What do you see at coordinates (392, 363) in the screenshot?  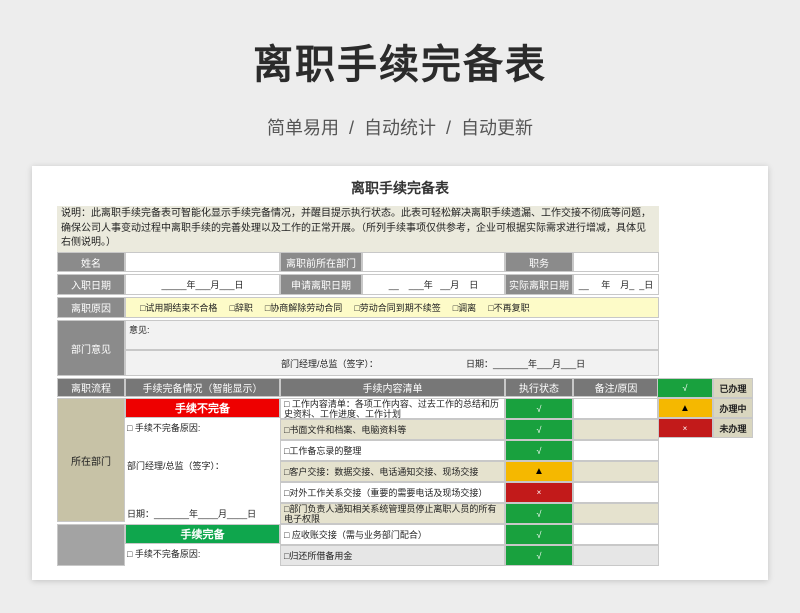 I see `opinion-sign-row: 部门经理/总监（签字）： 日期：_______年___月___日` at bounding box center [392, 363].